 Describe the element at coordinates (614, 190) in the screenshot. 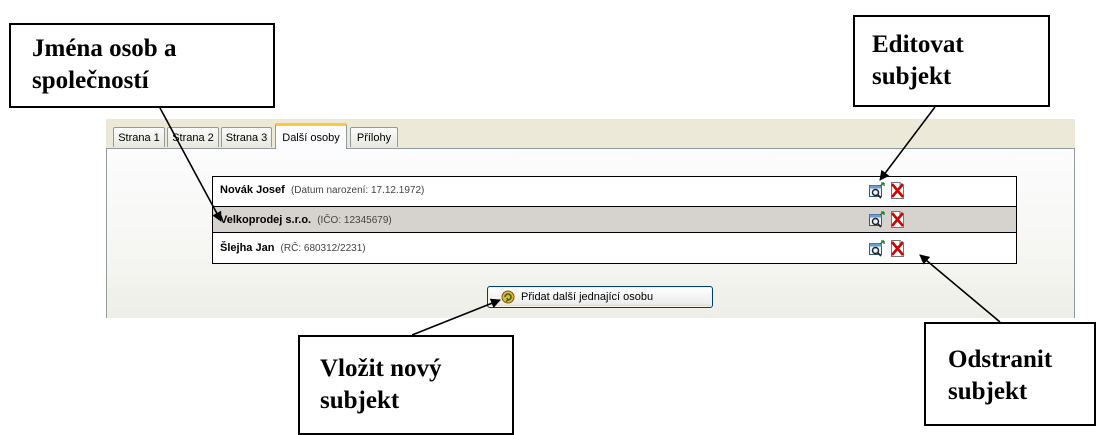

I see `subject-row: Novák Josef (Datum narození: 17.12.1972)` at that location.